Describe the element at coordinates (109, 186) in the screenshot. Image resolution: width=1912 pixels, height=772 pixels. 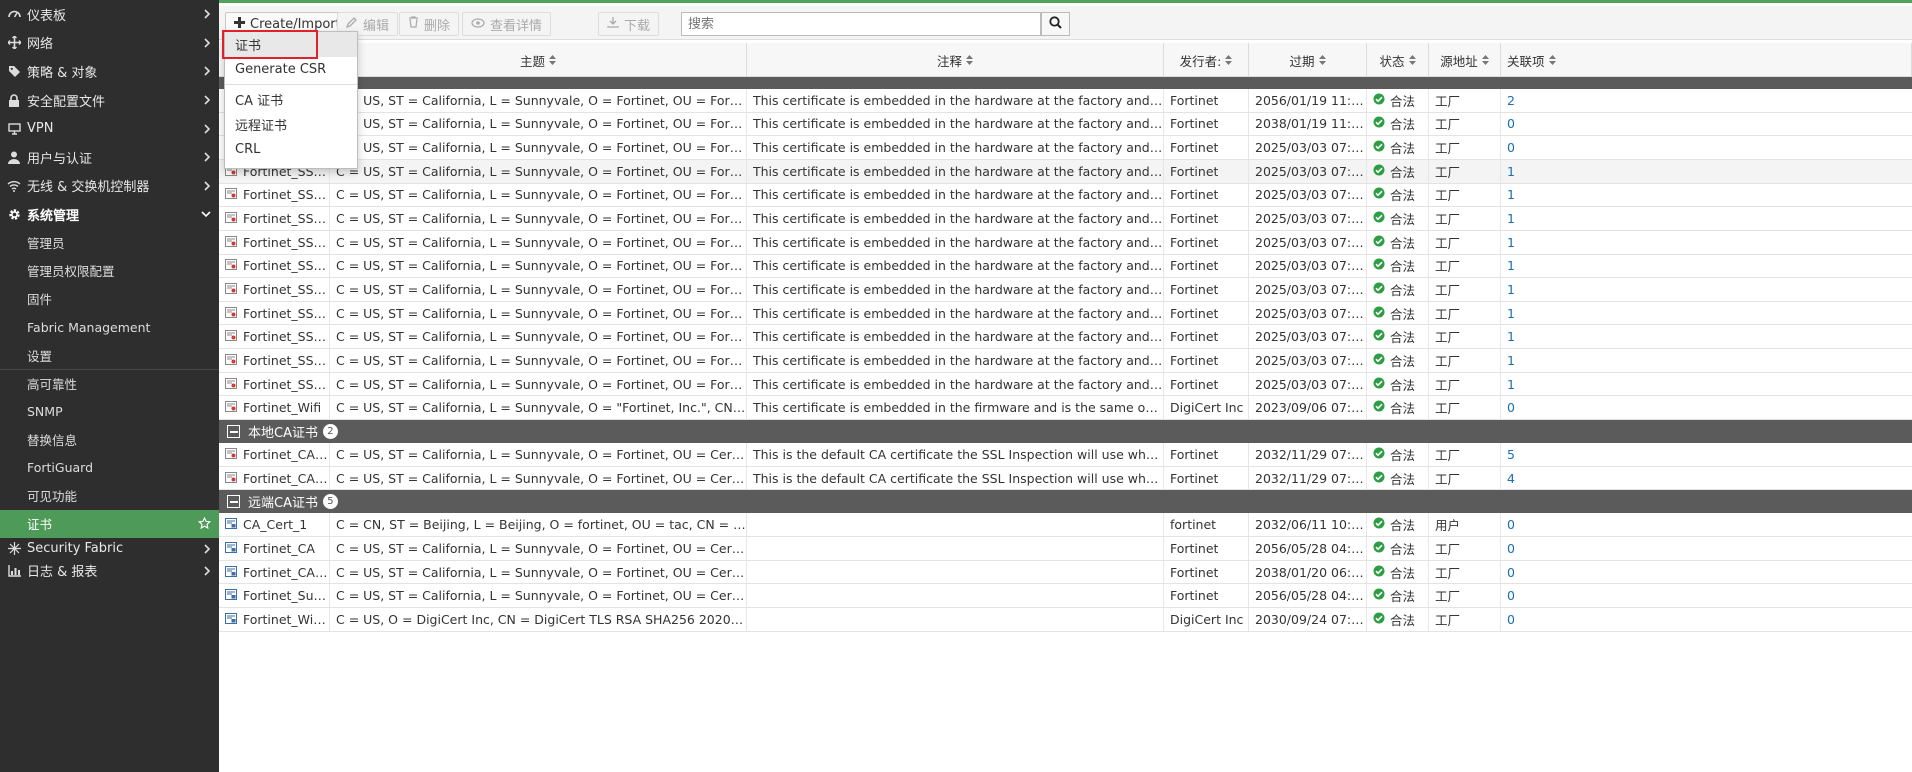
I see `nav-item: 无线 & 交换机控制器` at that location.